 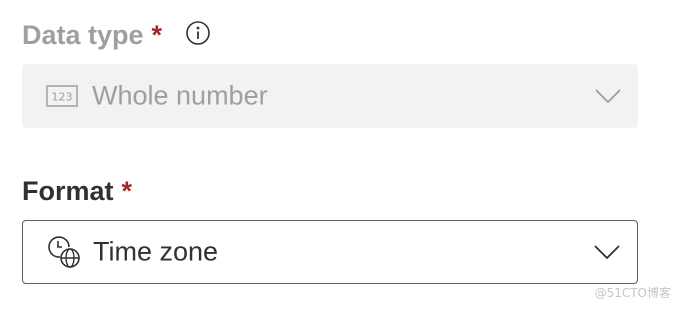 What do you see at coordinates (632, 293) in the screenshot?
I see `watermark: @51CTO博客` at bounding box center [632, 293].